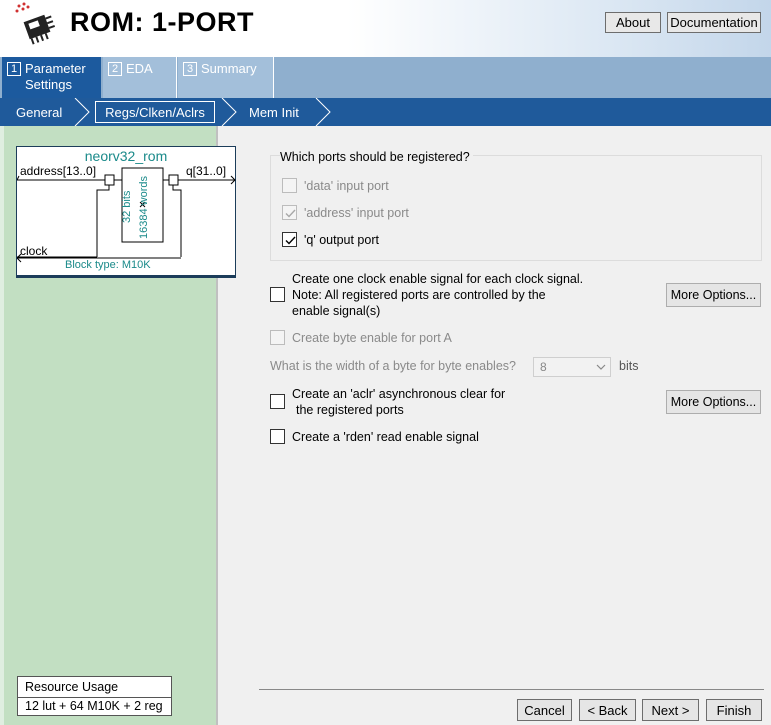  Describe the element at coordinates (35, 23) in the screenshot. I see `chip-logo-icon` at that location.